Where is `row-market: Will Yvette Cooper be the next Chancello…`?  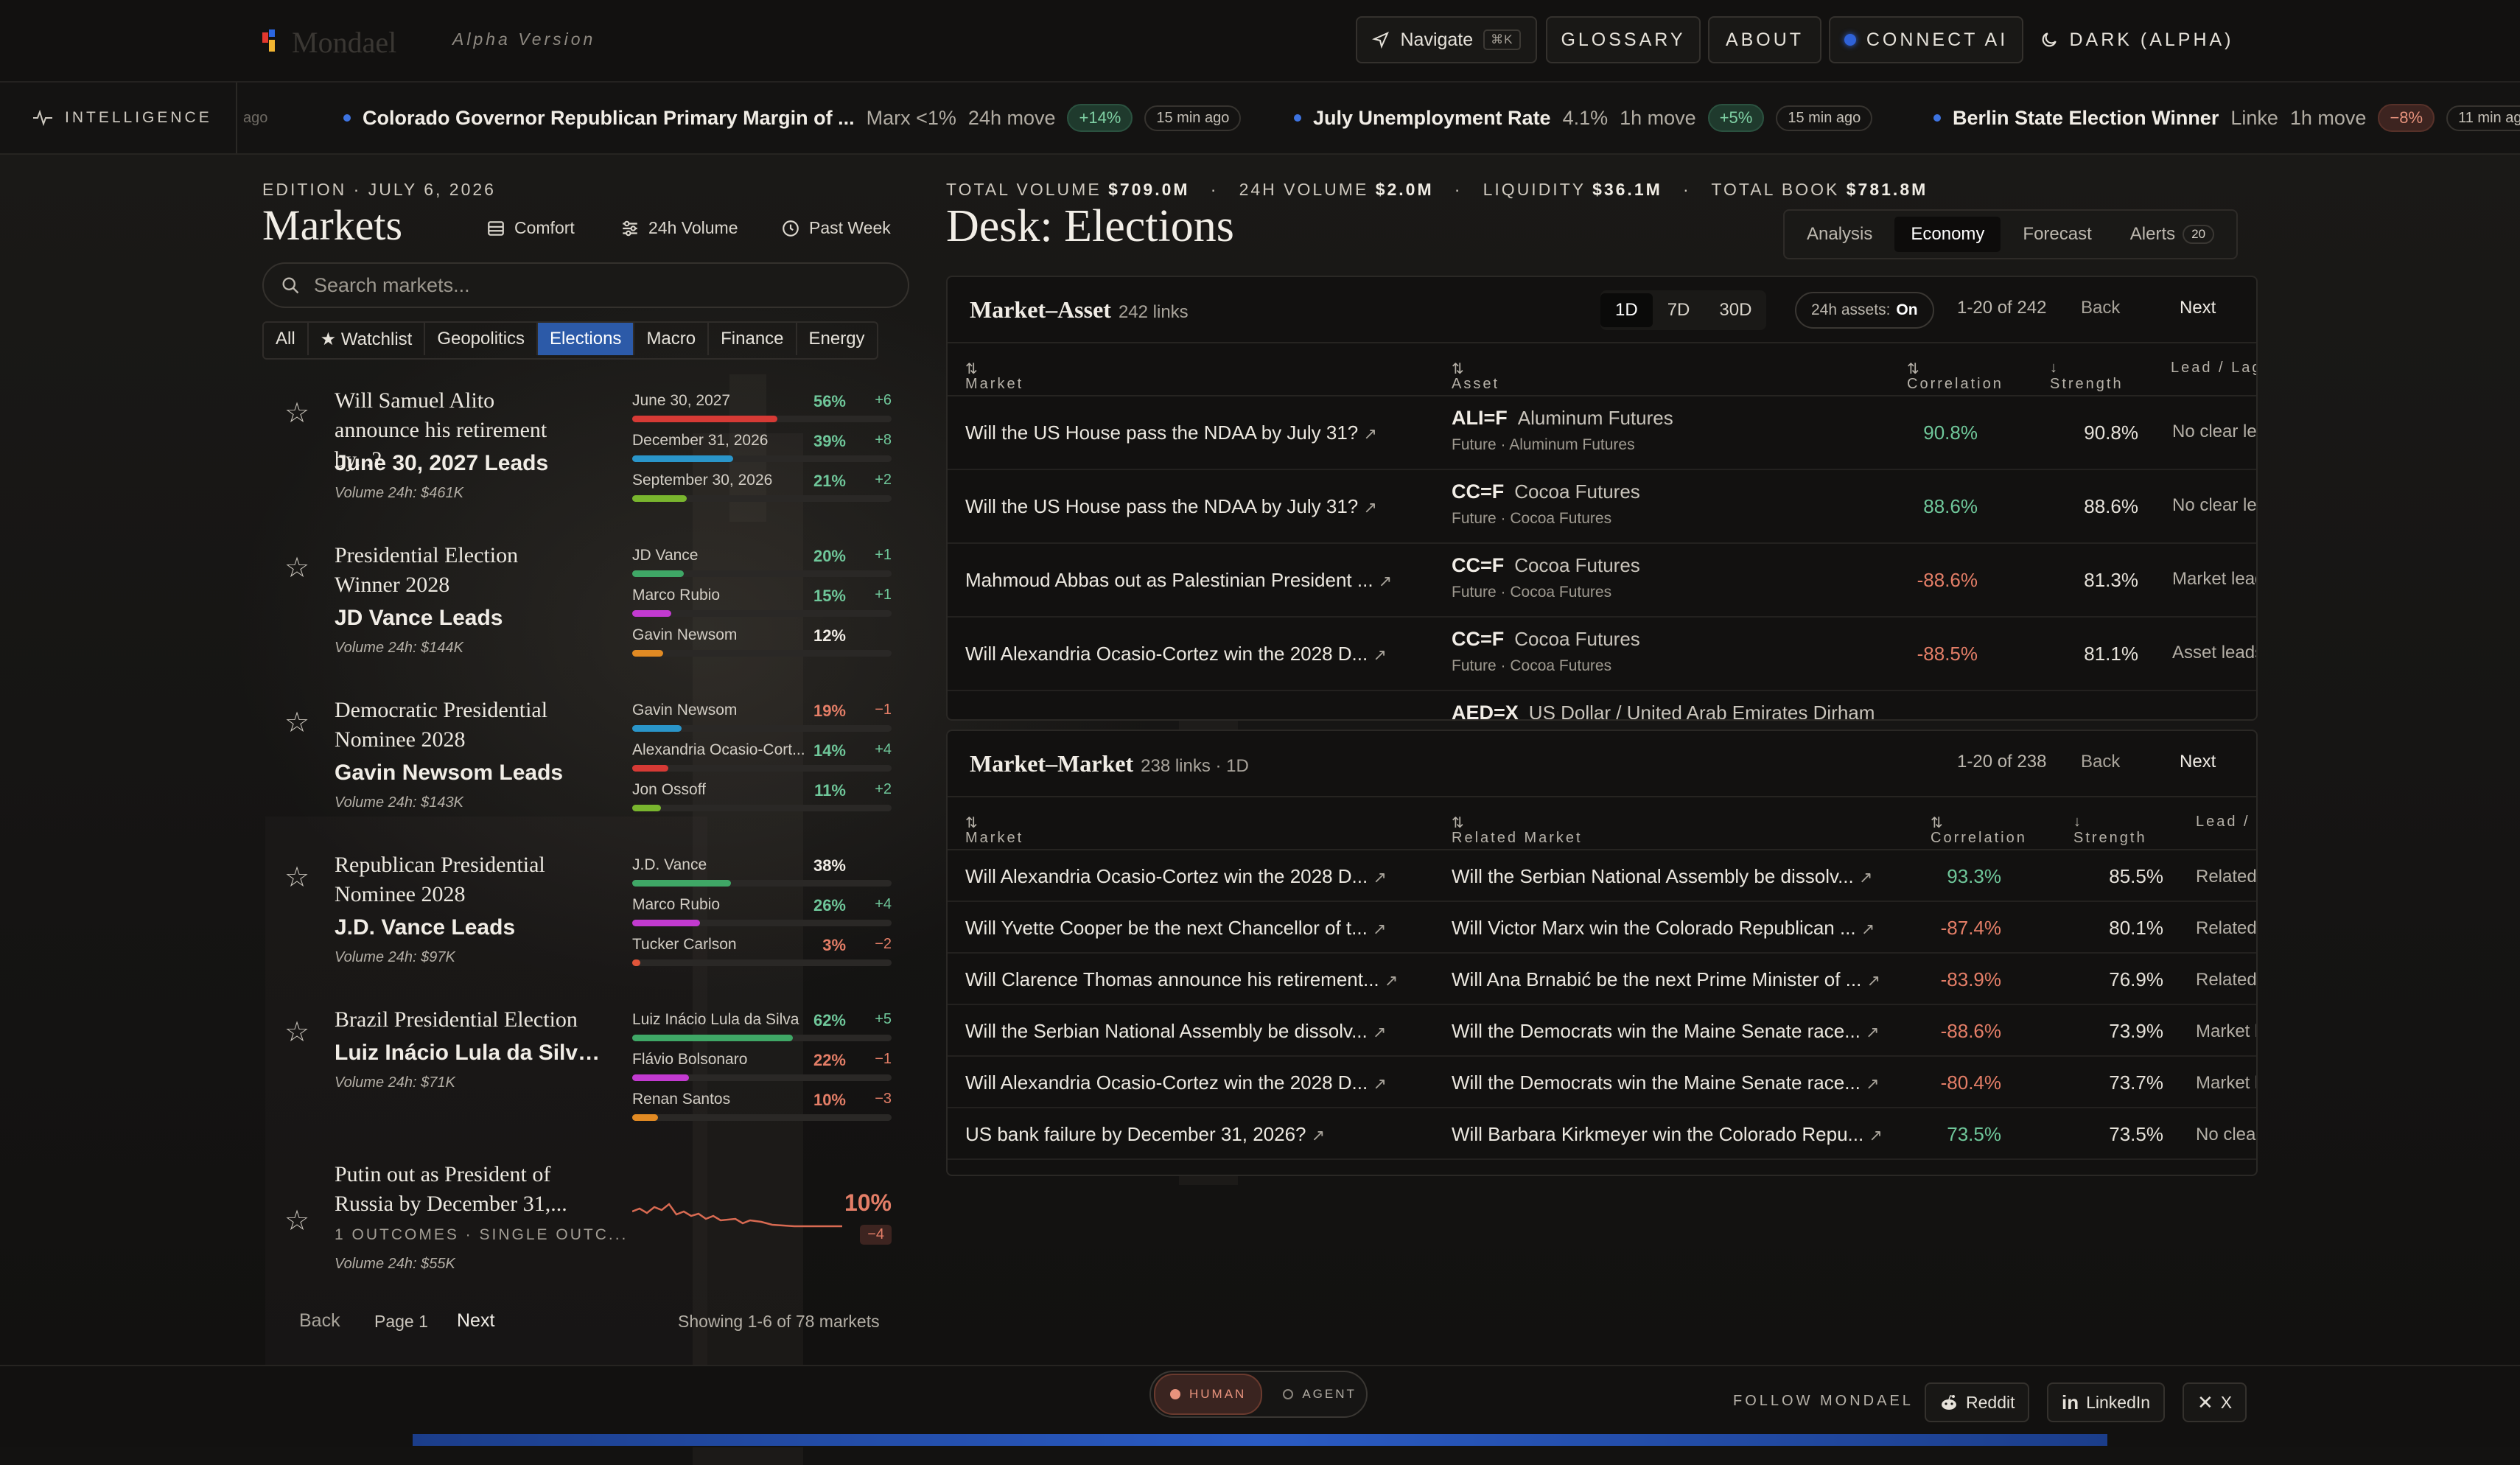
row-market: Will Yvette Cooper be the next Chancello… is located at coordinates (1193, 928).